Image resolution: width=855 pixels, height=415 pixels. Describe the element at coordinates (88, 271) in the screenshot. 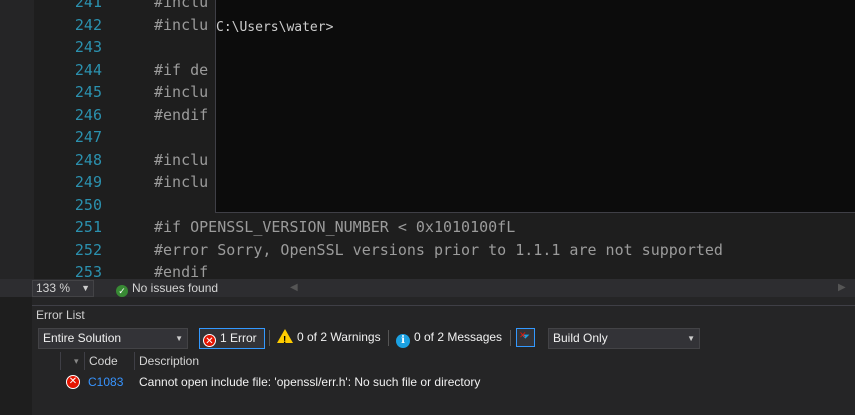

I see `line-number: 253` at that location.